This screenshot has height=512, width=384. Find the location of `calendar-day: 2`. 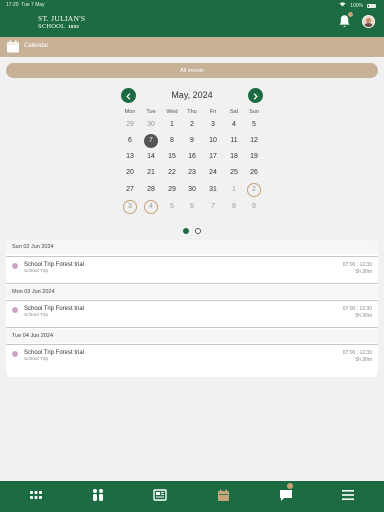

calendar-day: 2 is located at coordinates (192, 125).